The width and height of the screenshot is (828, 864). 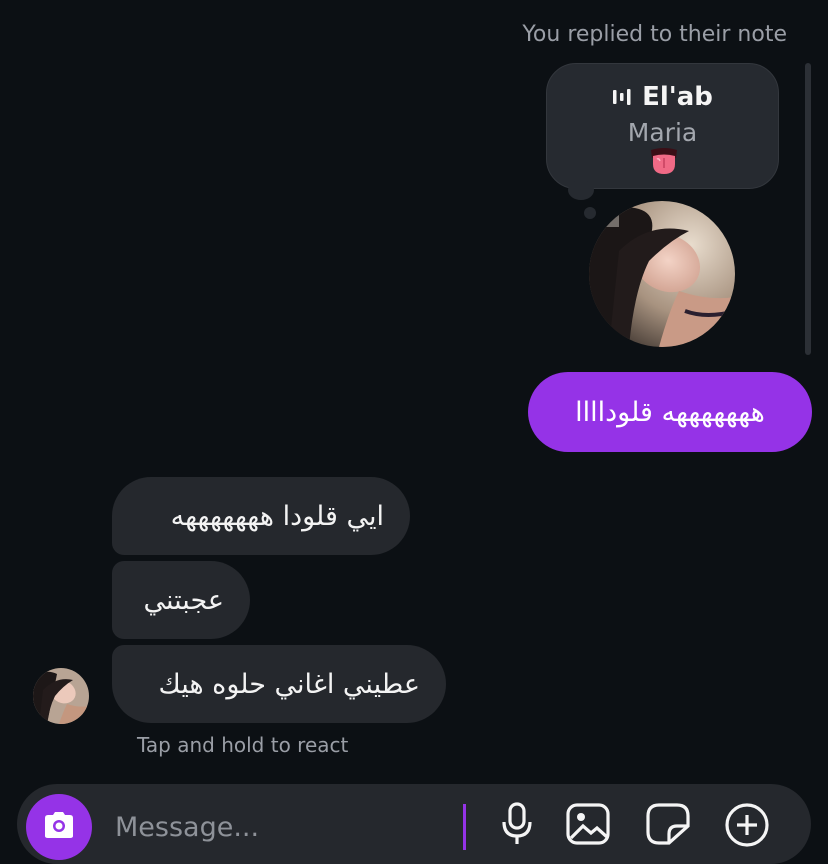 What do you see at coordinates (808, 209) in the screenshot?
I see `scrollbar-thumb` at bounding box center [808, 209].